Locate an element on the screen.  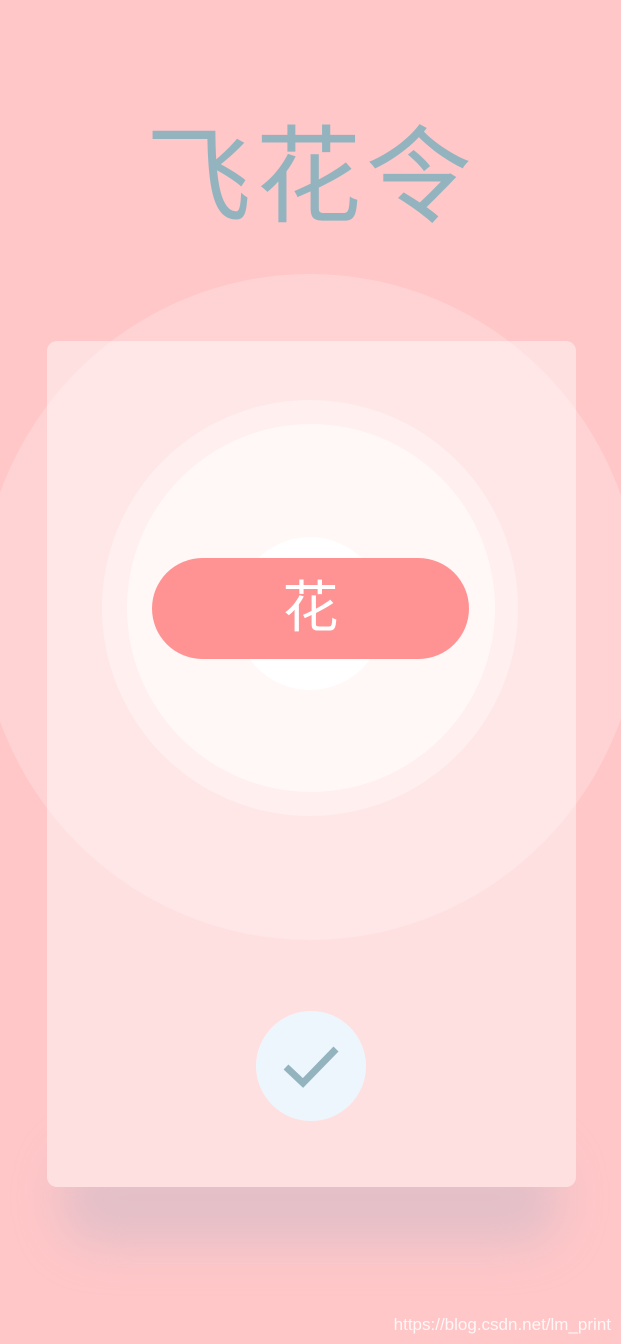
watermark: https://blog.csdn.net/lm_print is located at coordinates (502, 1324).